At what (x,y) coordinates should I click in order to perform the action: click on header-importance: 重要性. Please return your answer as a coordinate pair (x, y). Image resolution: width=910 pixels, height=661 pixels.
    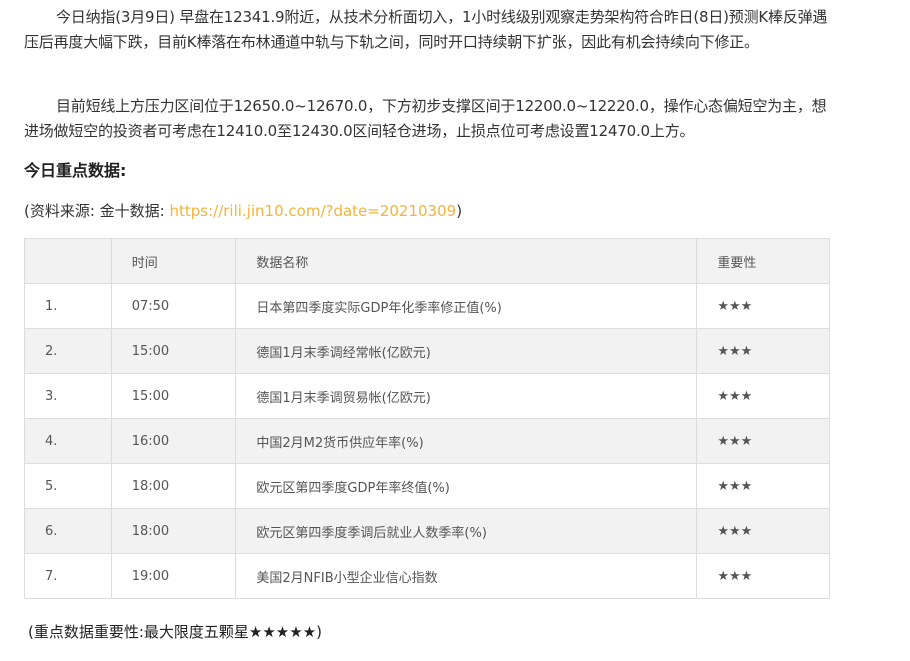
    Looking at the image, I should click on (763, 261).